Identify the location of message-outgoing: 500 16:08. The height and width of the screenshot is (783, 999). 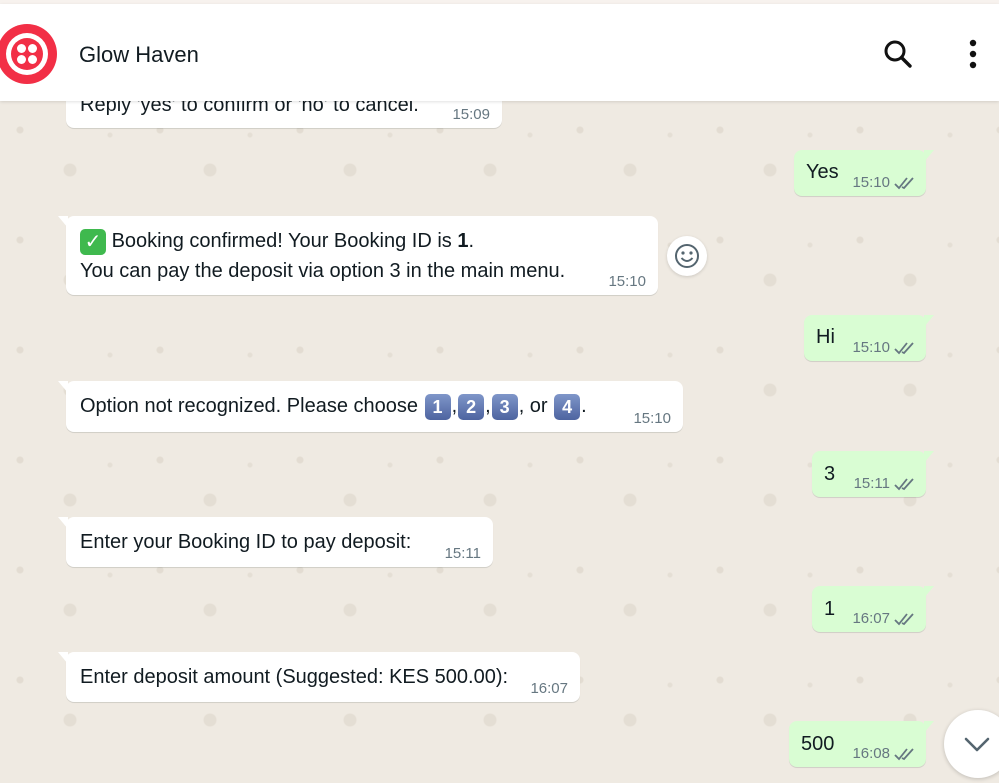
(861, 744).